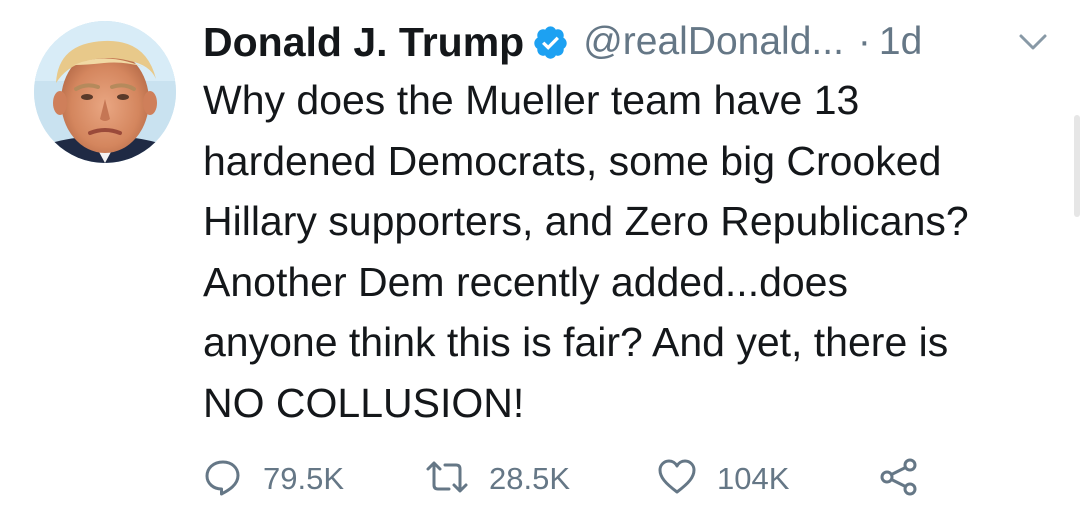  I want to click on tweet-header: Donald J. Trump @realDonald... · 1d, so click(562, 42).